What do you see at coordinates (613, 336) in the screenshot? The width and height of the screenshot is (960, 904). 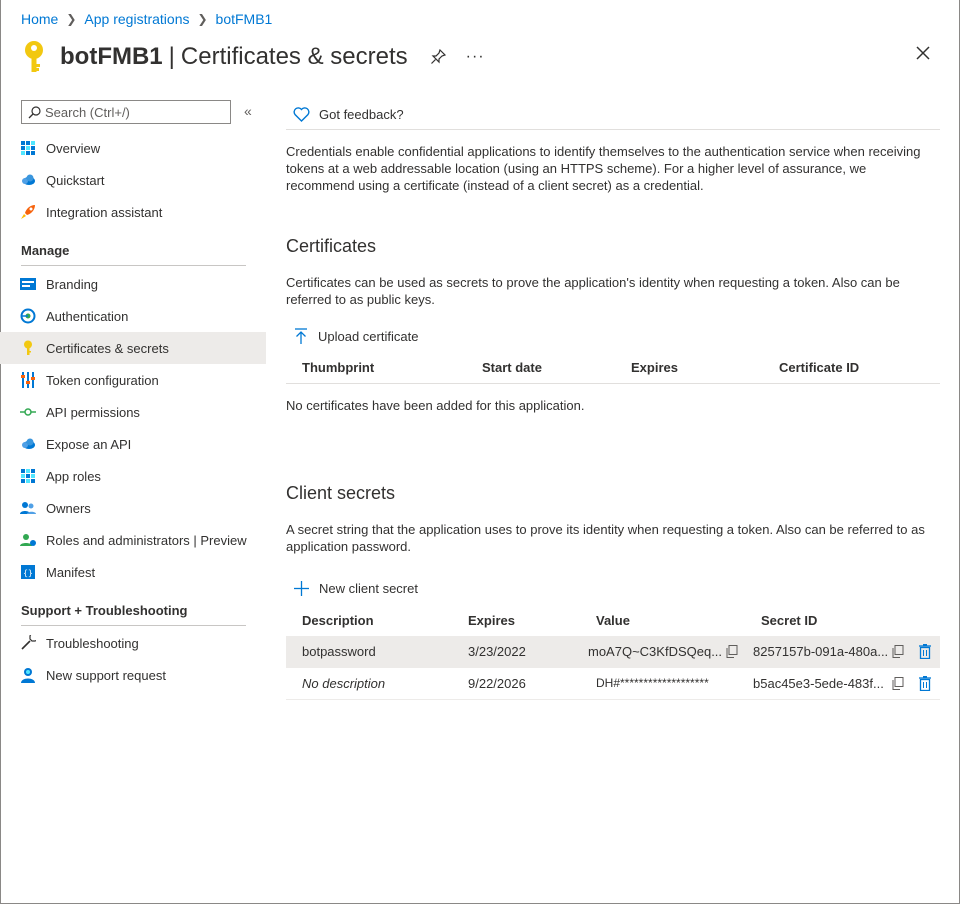 I see `upload-certificate-button: Upload certificate` at bounding box center [613, 336].